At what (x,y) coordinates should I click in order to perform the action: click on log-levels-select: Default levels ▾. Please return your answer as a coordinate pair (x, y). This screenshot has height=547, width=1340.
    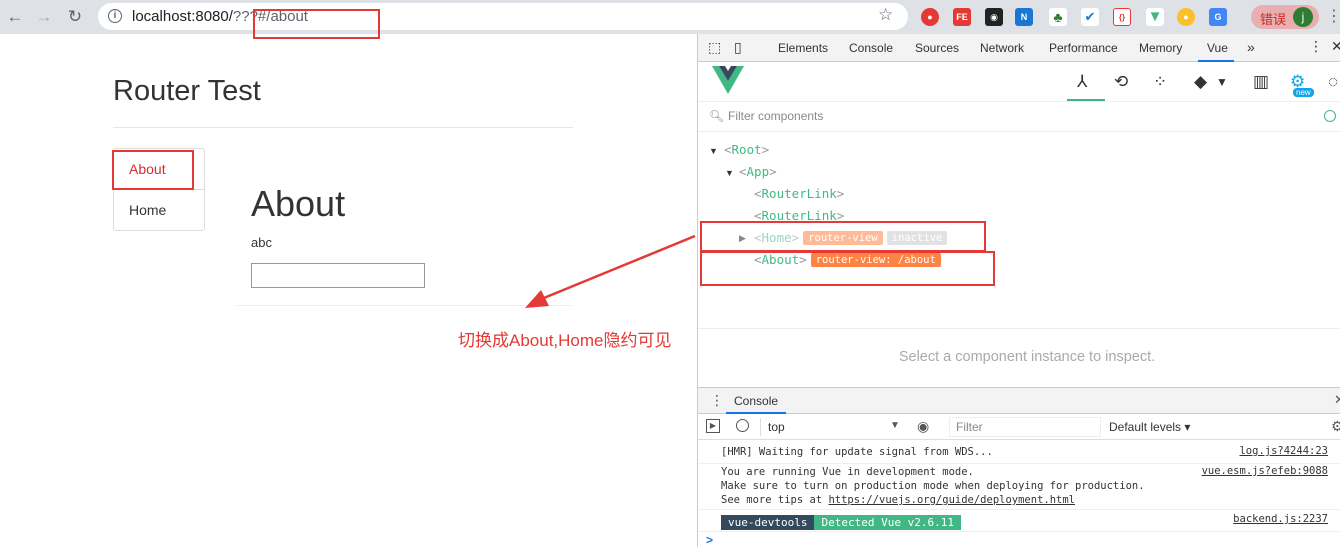
    Looking at the image, I should click on (1149, 427).